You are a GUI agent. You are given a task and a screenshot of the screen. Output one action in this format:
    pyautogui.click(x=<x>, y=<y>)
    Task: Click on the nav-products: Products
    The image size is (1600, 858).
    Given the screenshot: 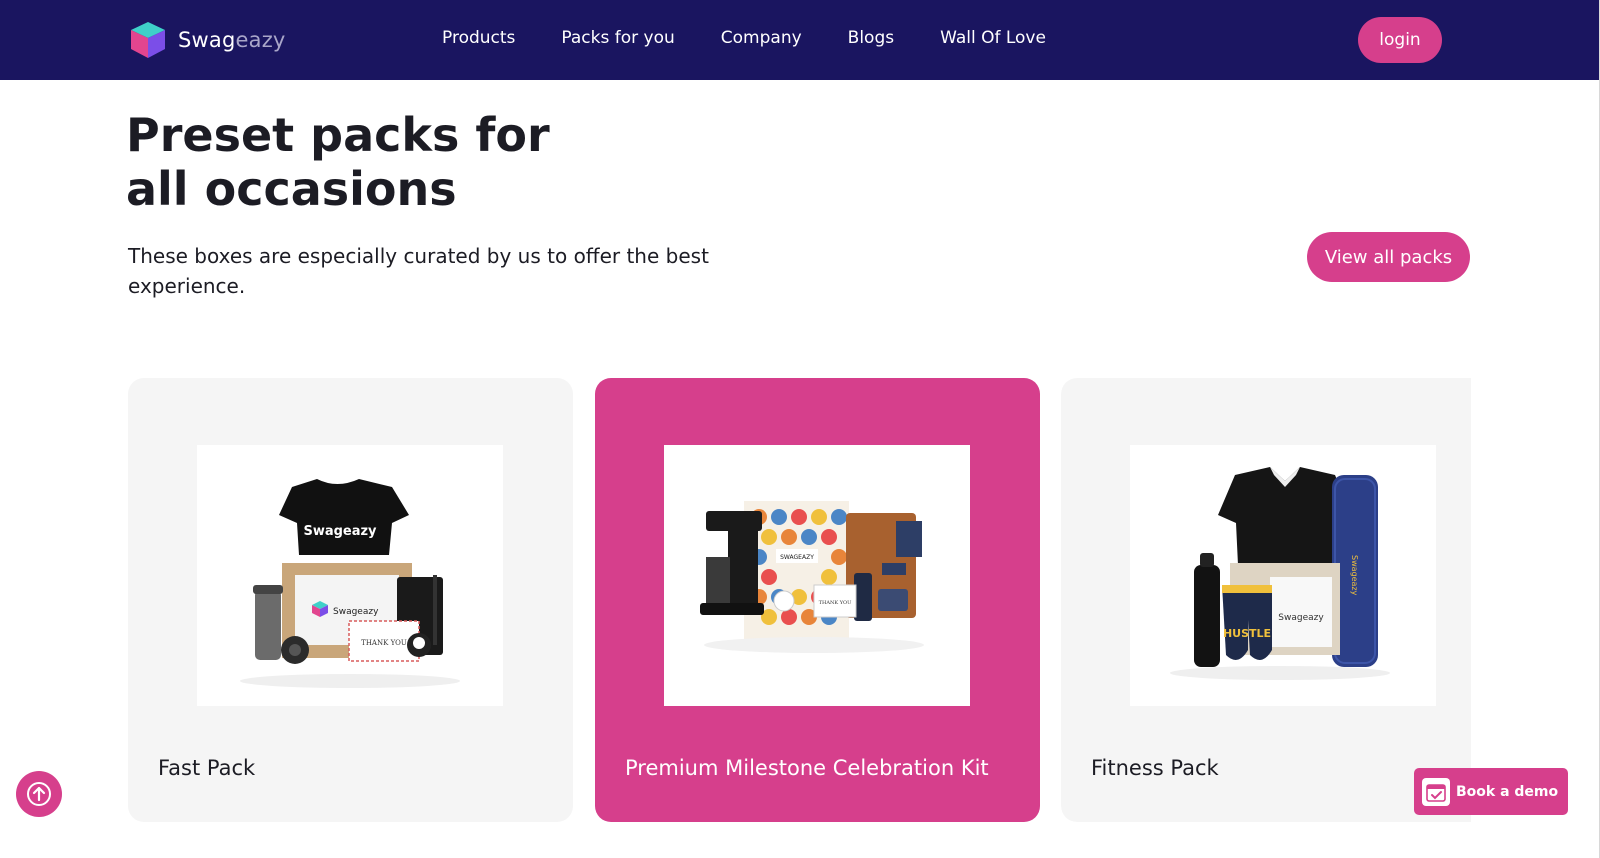 What is the action you would take?
    pyautogui.click(x=478, y=38)
    